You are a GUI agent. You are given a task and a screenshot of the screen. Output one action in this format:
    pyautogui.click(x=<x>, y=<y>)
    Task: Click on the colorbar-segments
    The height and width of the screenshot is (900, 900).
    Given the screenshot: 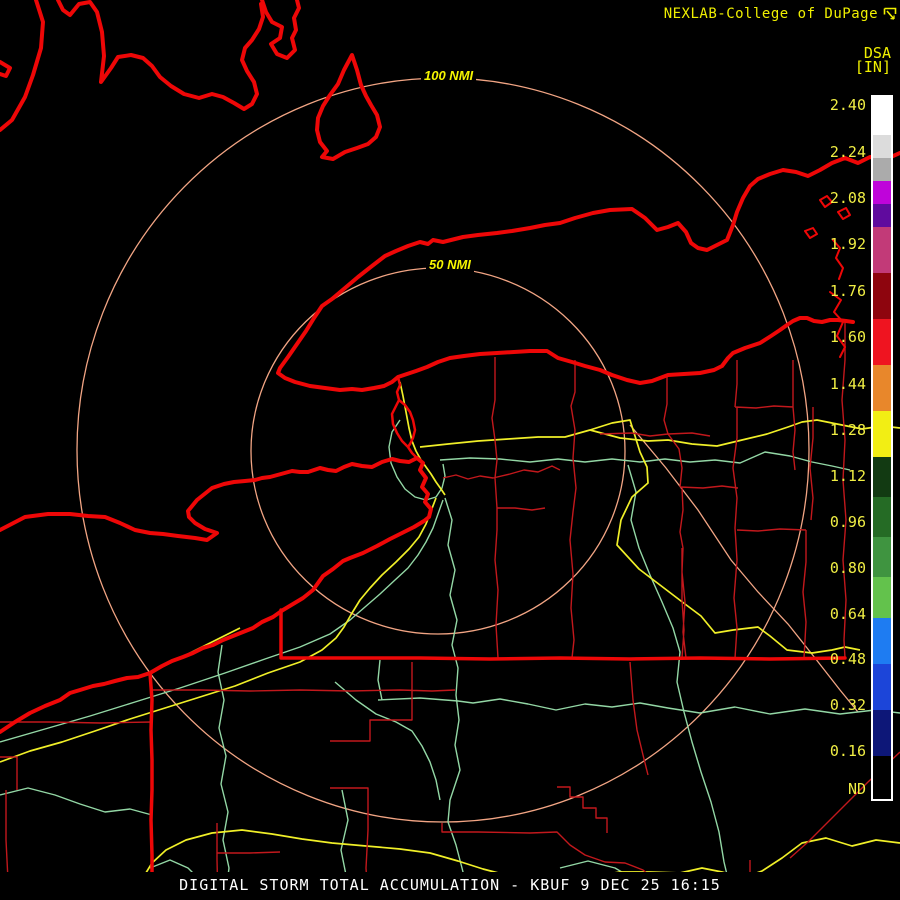 What is the action you would take?
    pyautogui.click(x=882, y=448)
    